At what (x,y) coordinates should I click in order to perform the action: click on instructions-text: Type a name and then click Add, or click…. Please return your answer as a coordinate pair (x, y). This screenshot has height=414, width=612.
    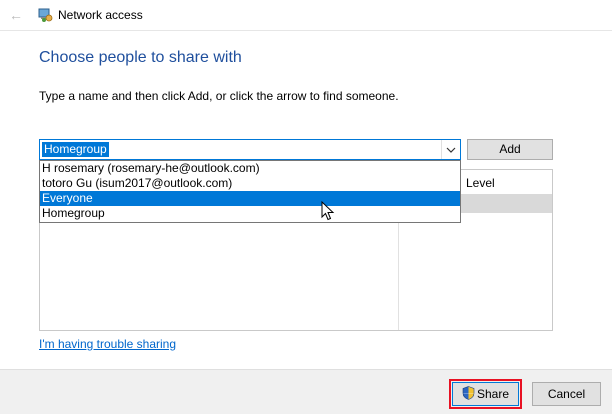
    Looking at the image, I should click on (219, 96).